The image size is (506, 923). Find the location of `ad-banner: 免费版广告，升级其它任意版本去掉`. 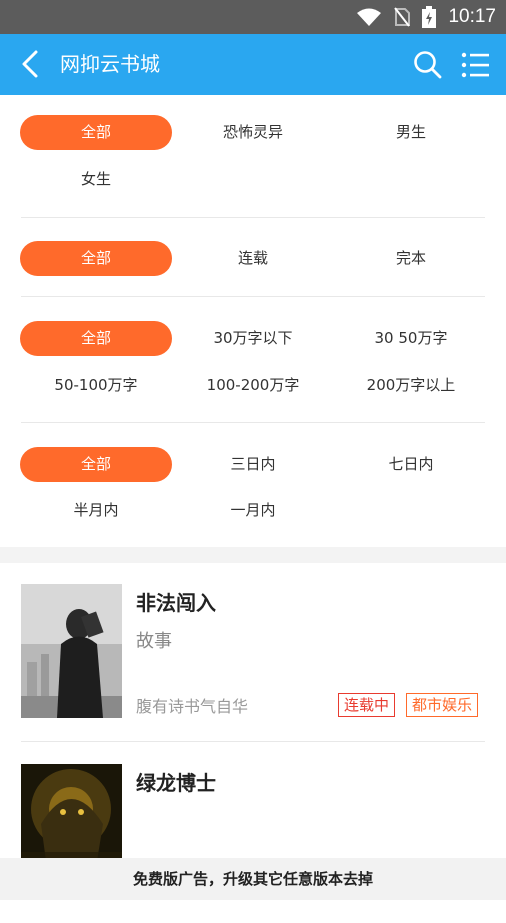

ad-banner: 免费版广告，升级其它任意版本去掉 is located at coordinates (253, 879).